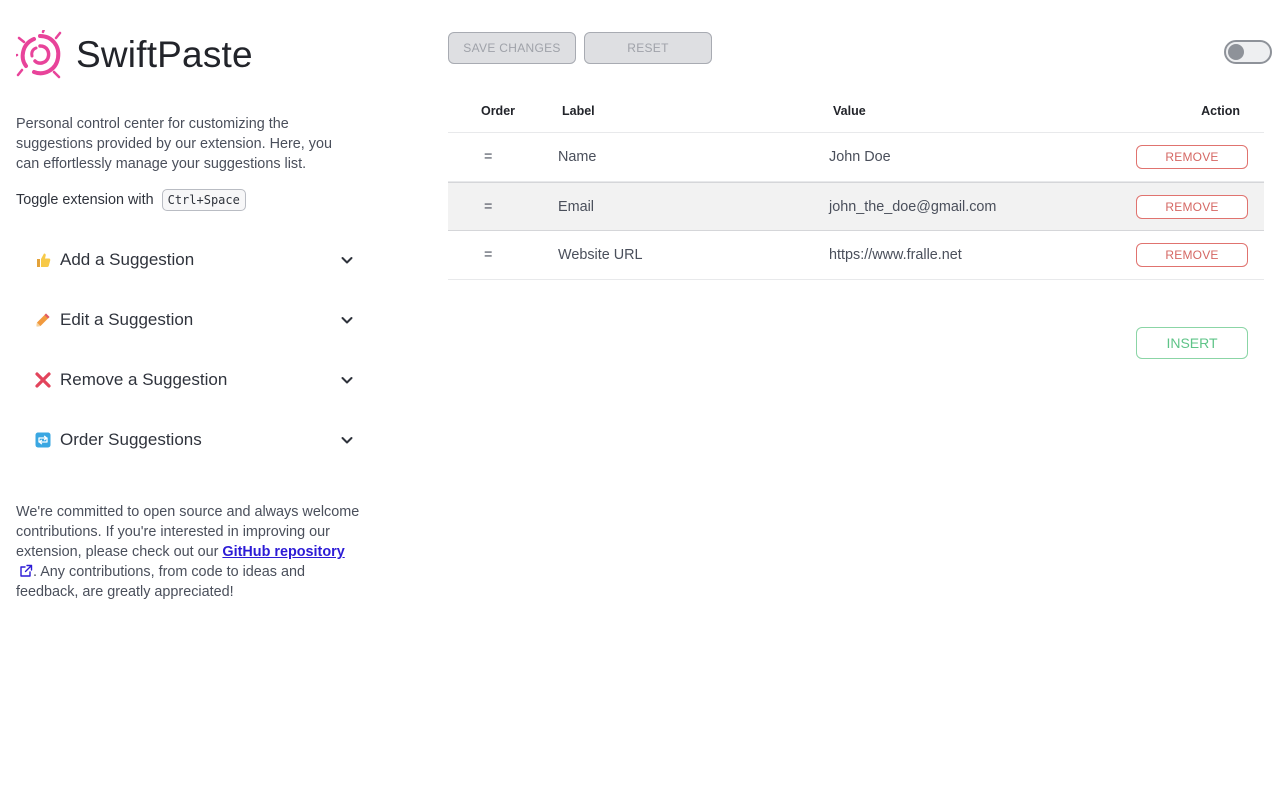 This screenshot has height=800, width=1280. Describe the element at coordinates (1236, 52) in the screenshot. I see `toggle-knob` at that location.